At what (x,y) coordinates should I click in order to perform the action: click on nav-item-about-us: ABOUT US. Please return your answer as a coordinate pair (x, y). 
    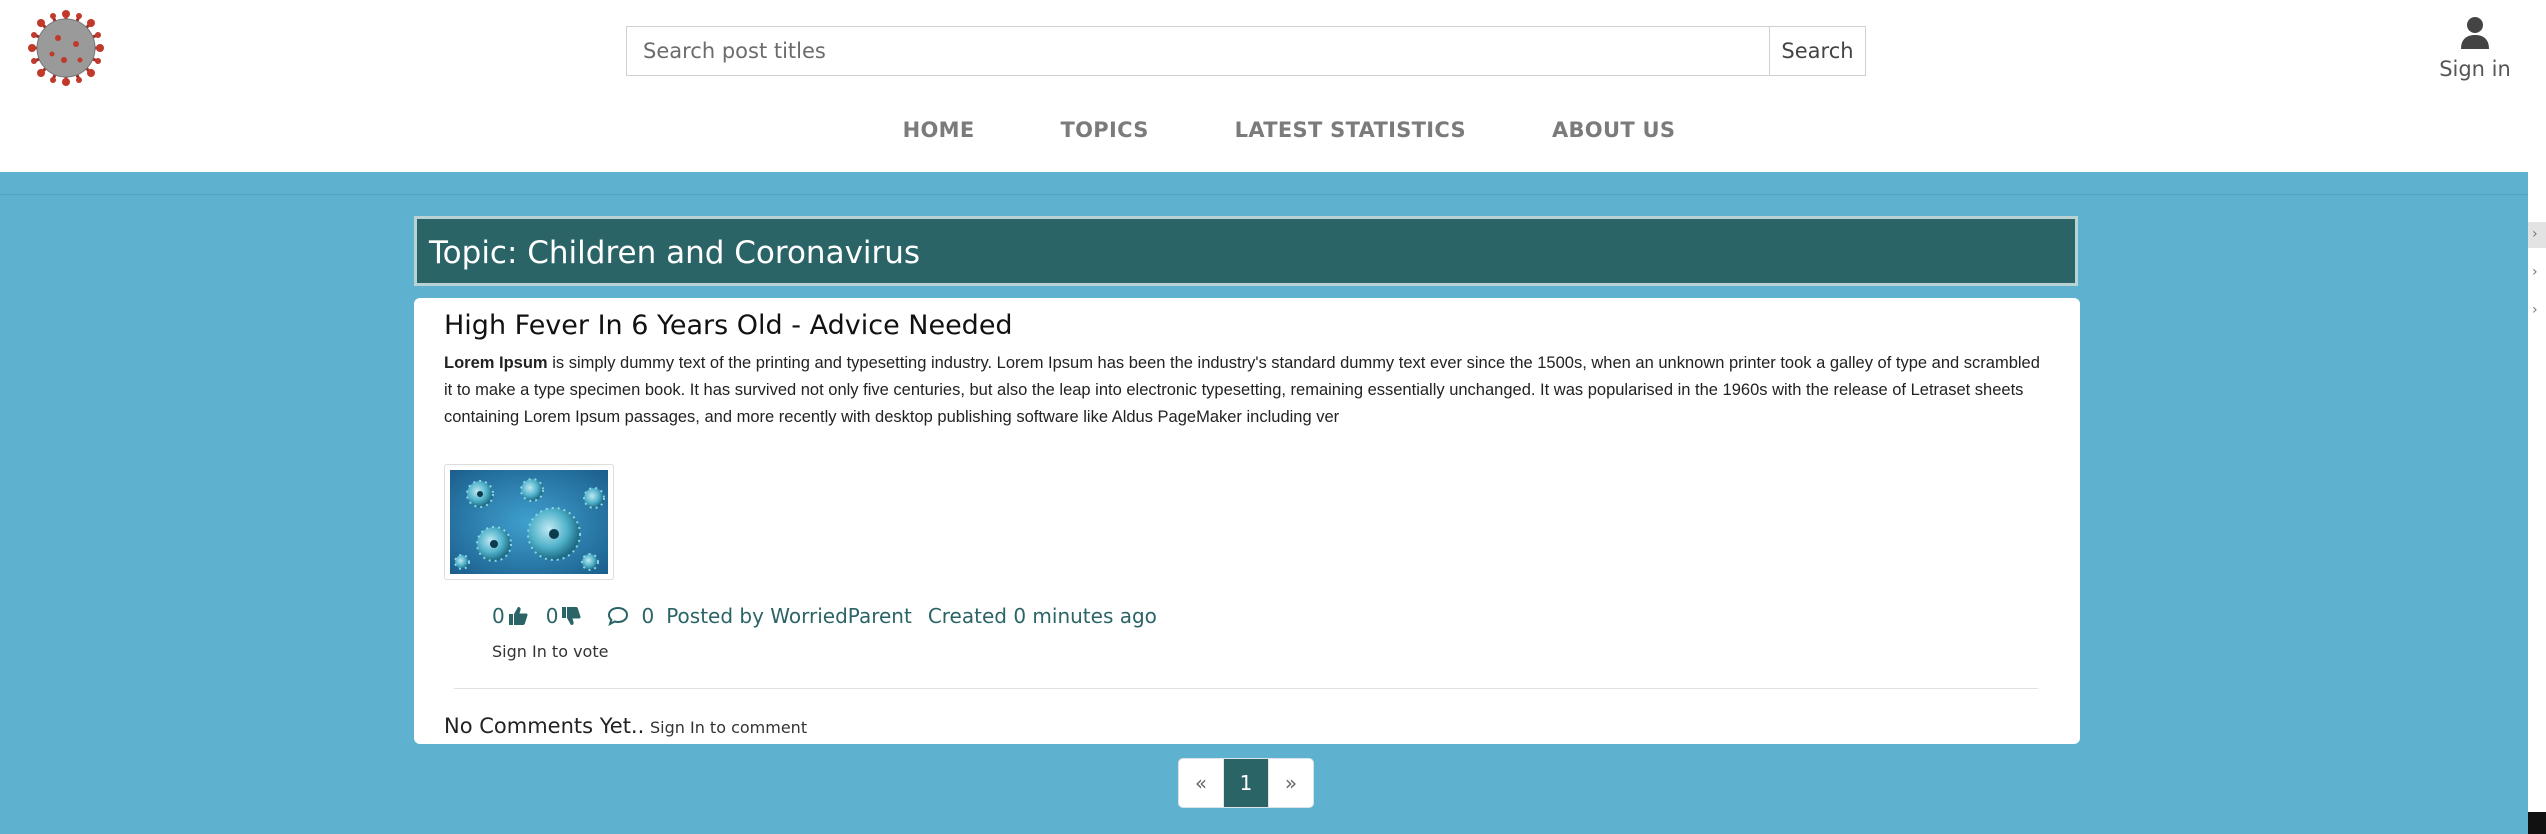
    Looking at the image, I should click on (1613, 130).